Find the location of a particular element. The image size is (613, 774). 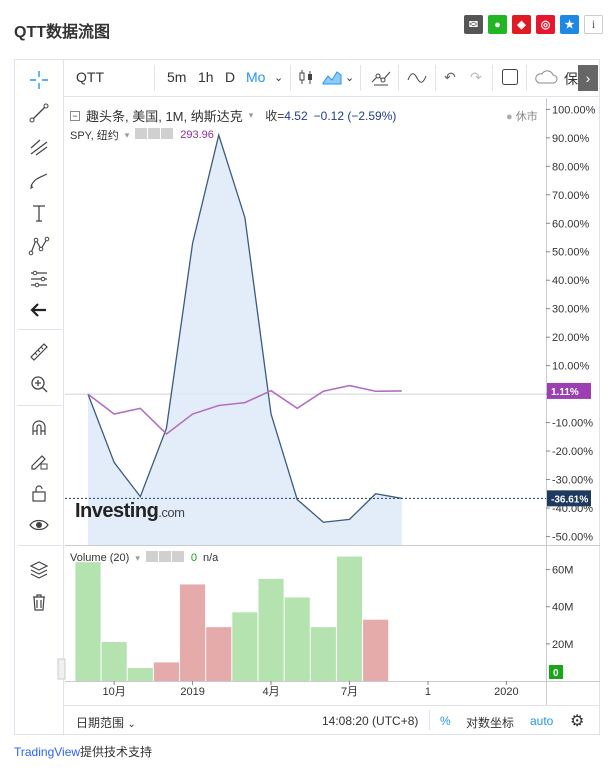

x-tick-label: 4月 is located at coordinates (270, 692).